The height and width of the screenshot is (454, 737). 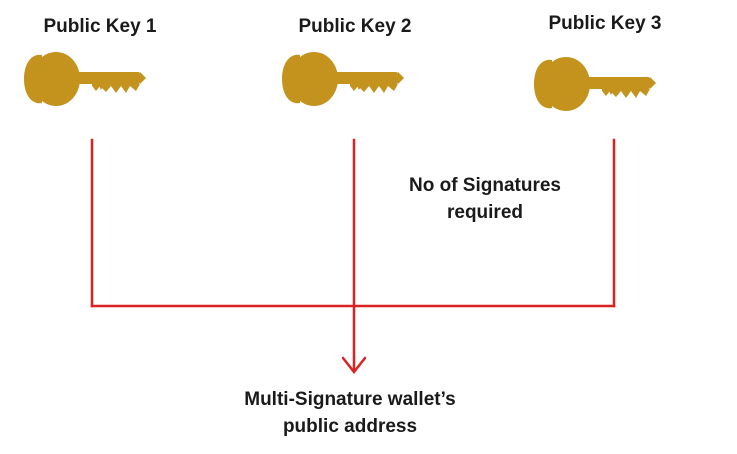 What do you see at coordinates (350, 413) in the screenshot?
I see `wallet-address-label: Multi-Signature wallet’s public address` at bounding box center [350, 413].